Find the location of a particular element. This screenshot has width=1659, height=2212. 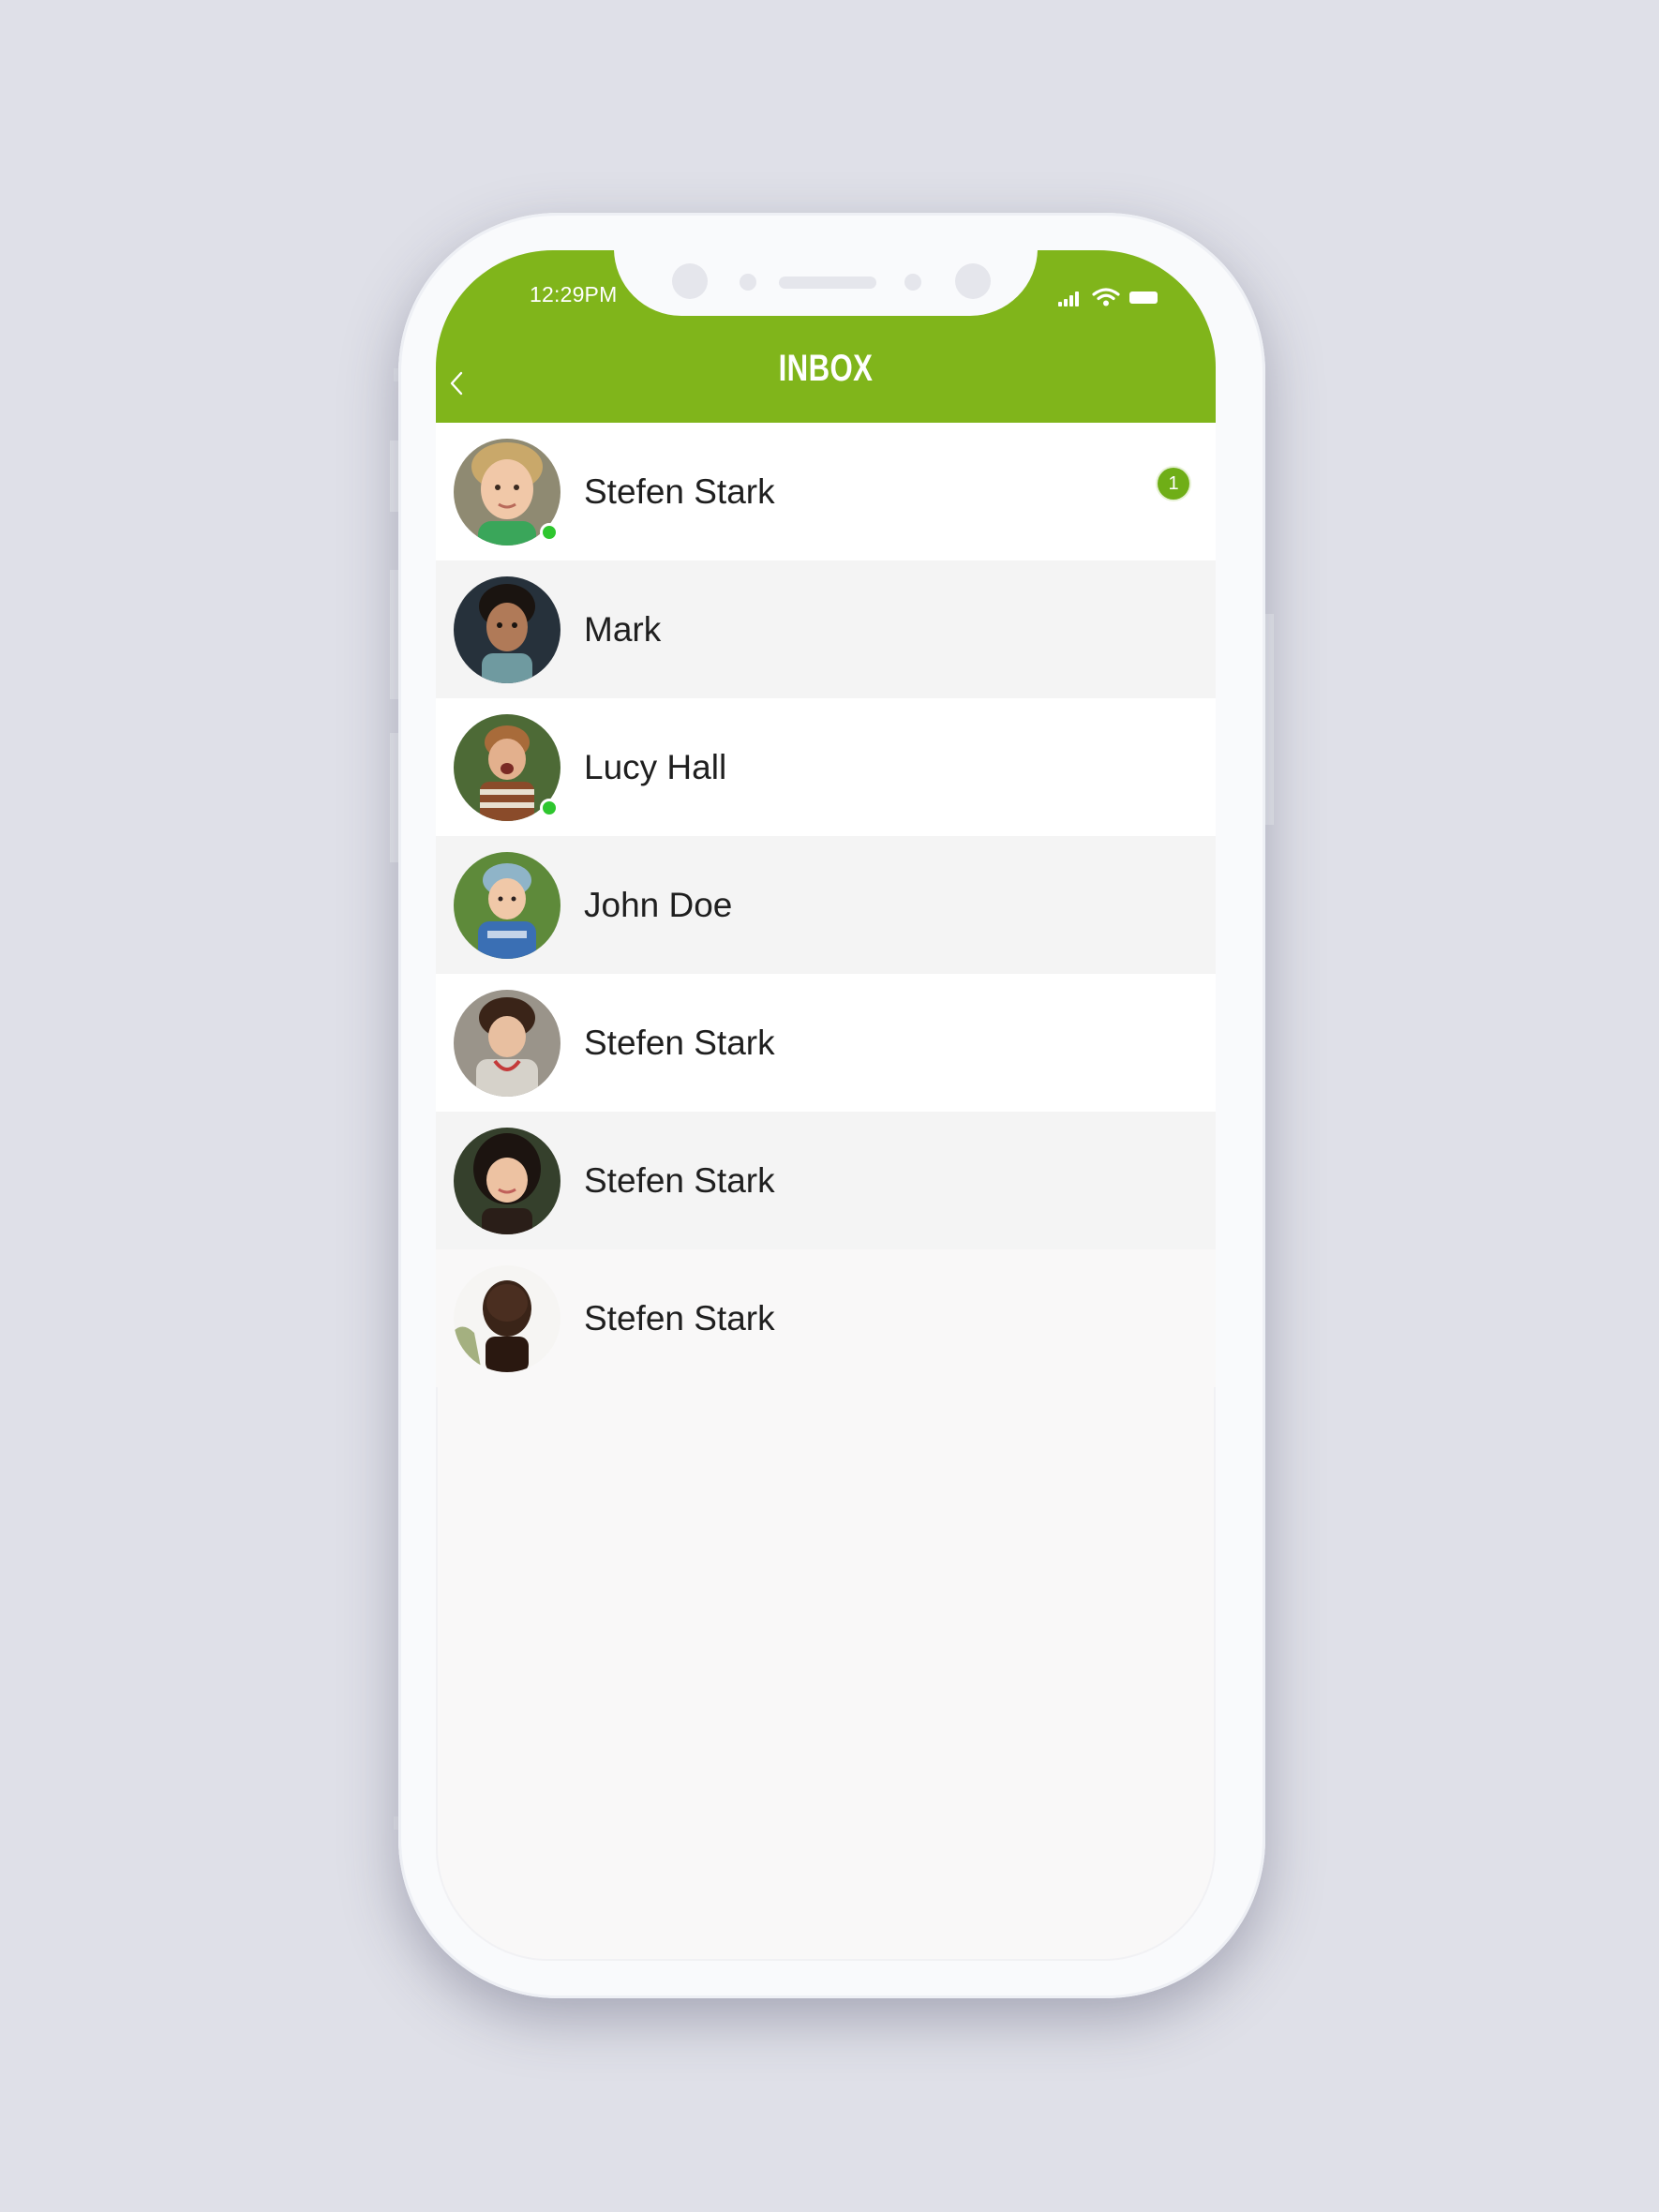

inbox-row-lucy-hall: Lucy Hall is located at coordinates (826, 767).